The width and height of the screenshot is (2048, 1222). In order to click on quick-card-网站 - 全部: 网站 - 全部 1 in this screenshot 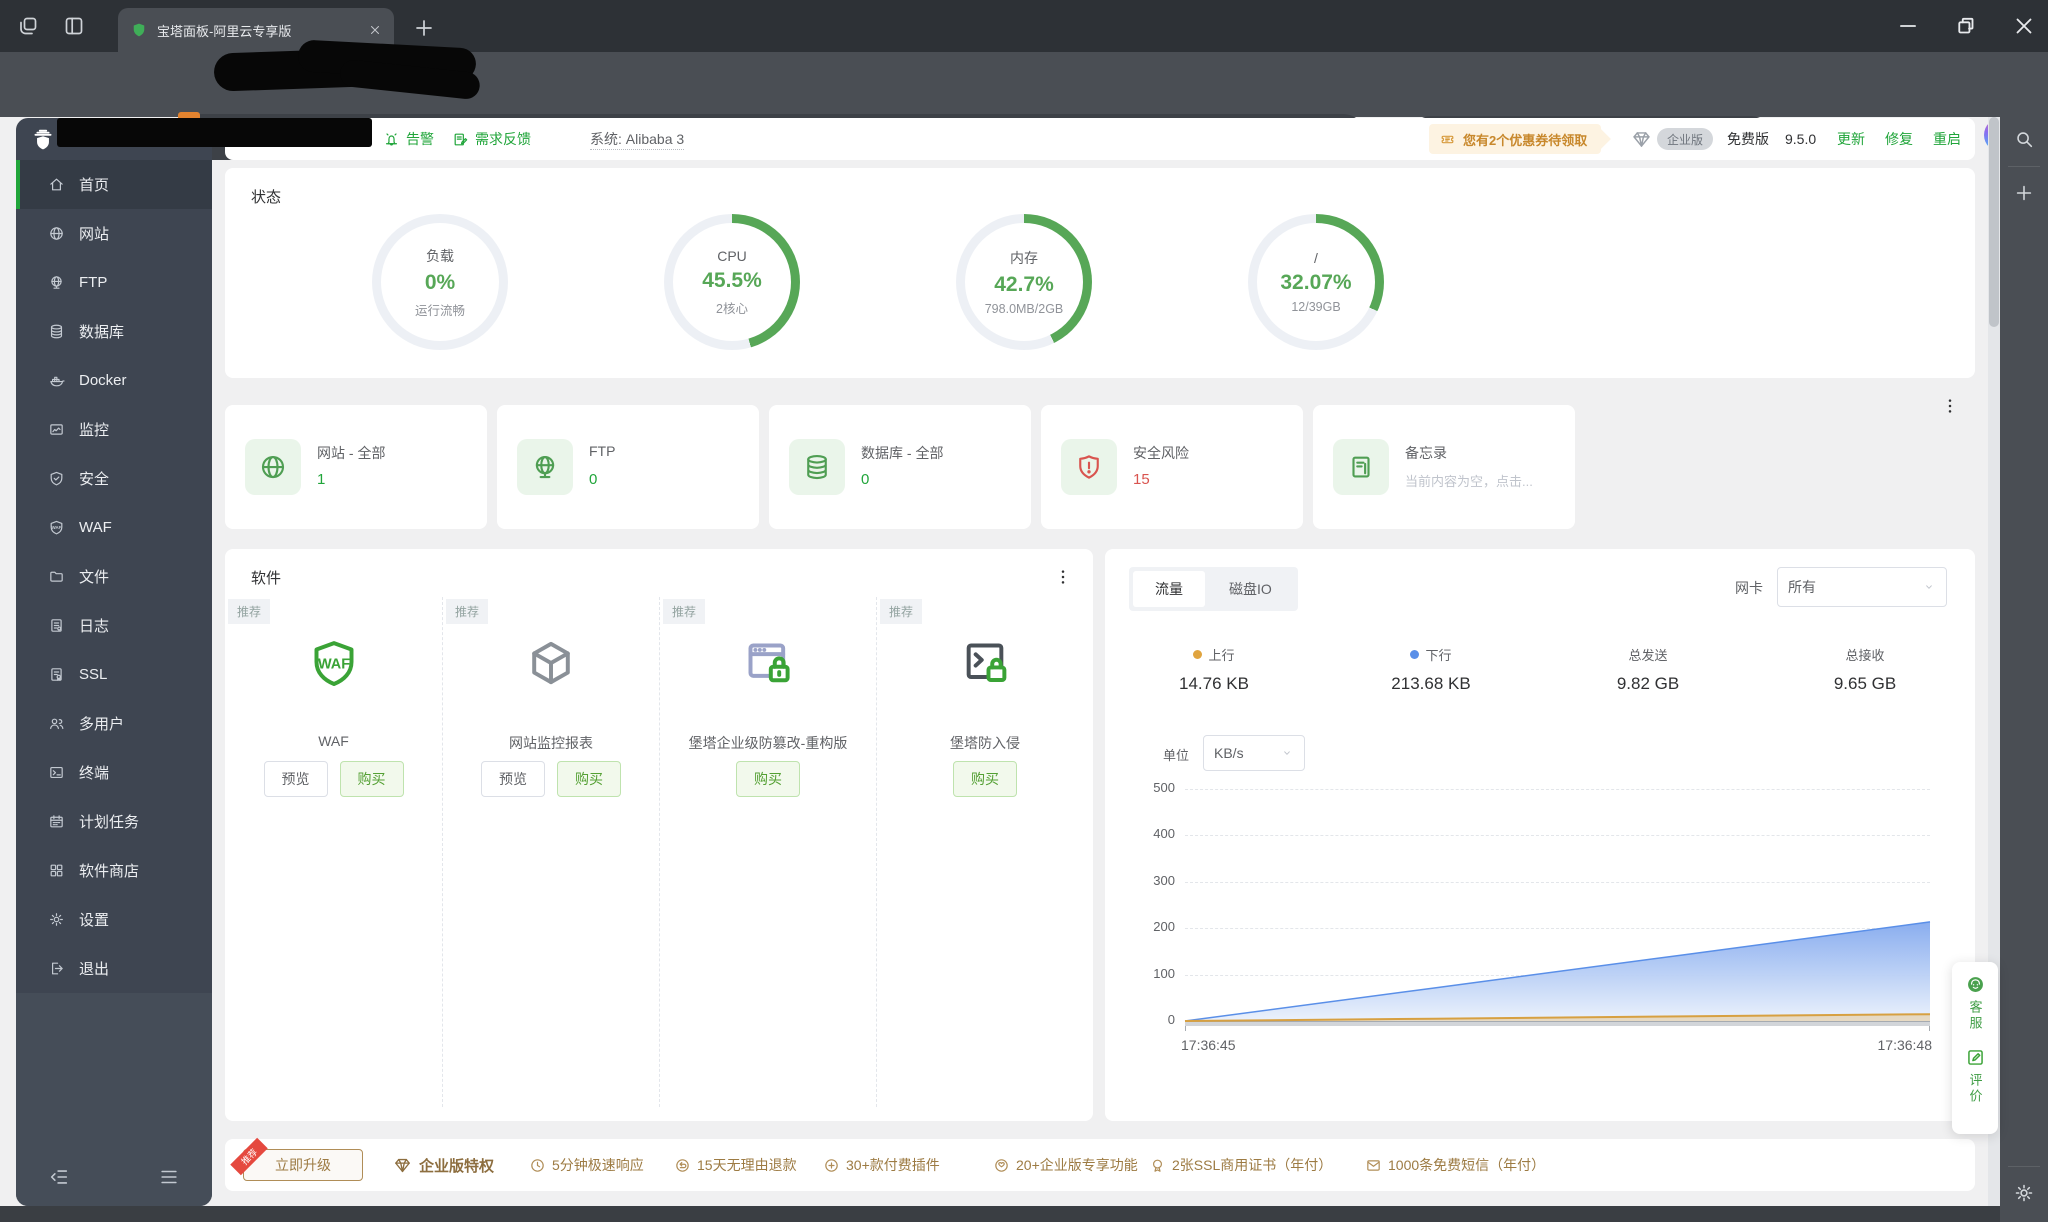, I will do `click(356, 467)`.